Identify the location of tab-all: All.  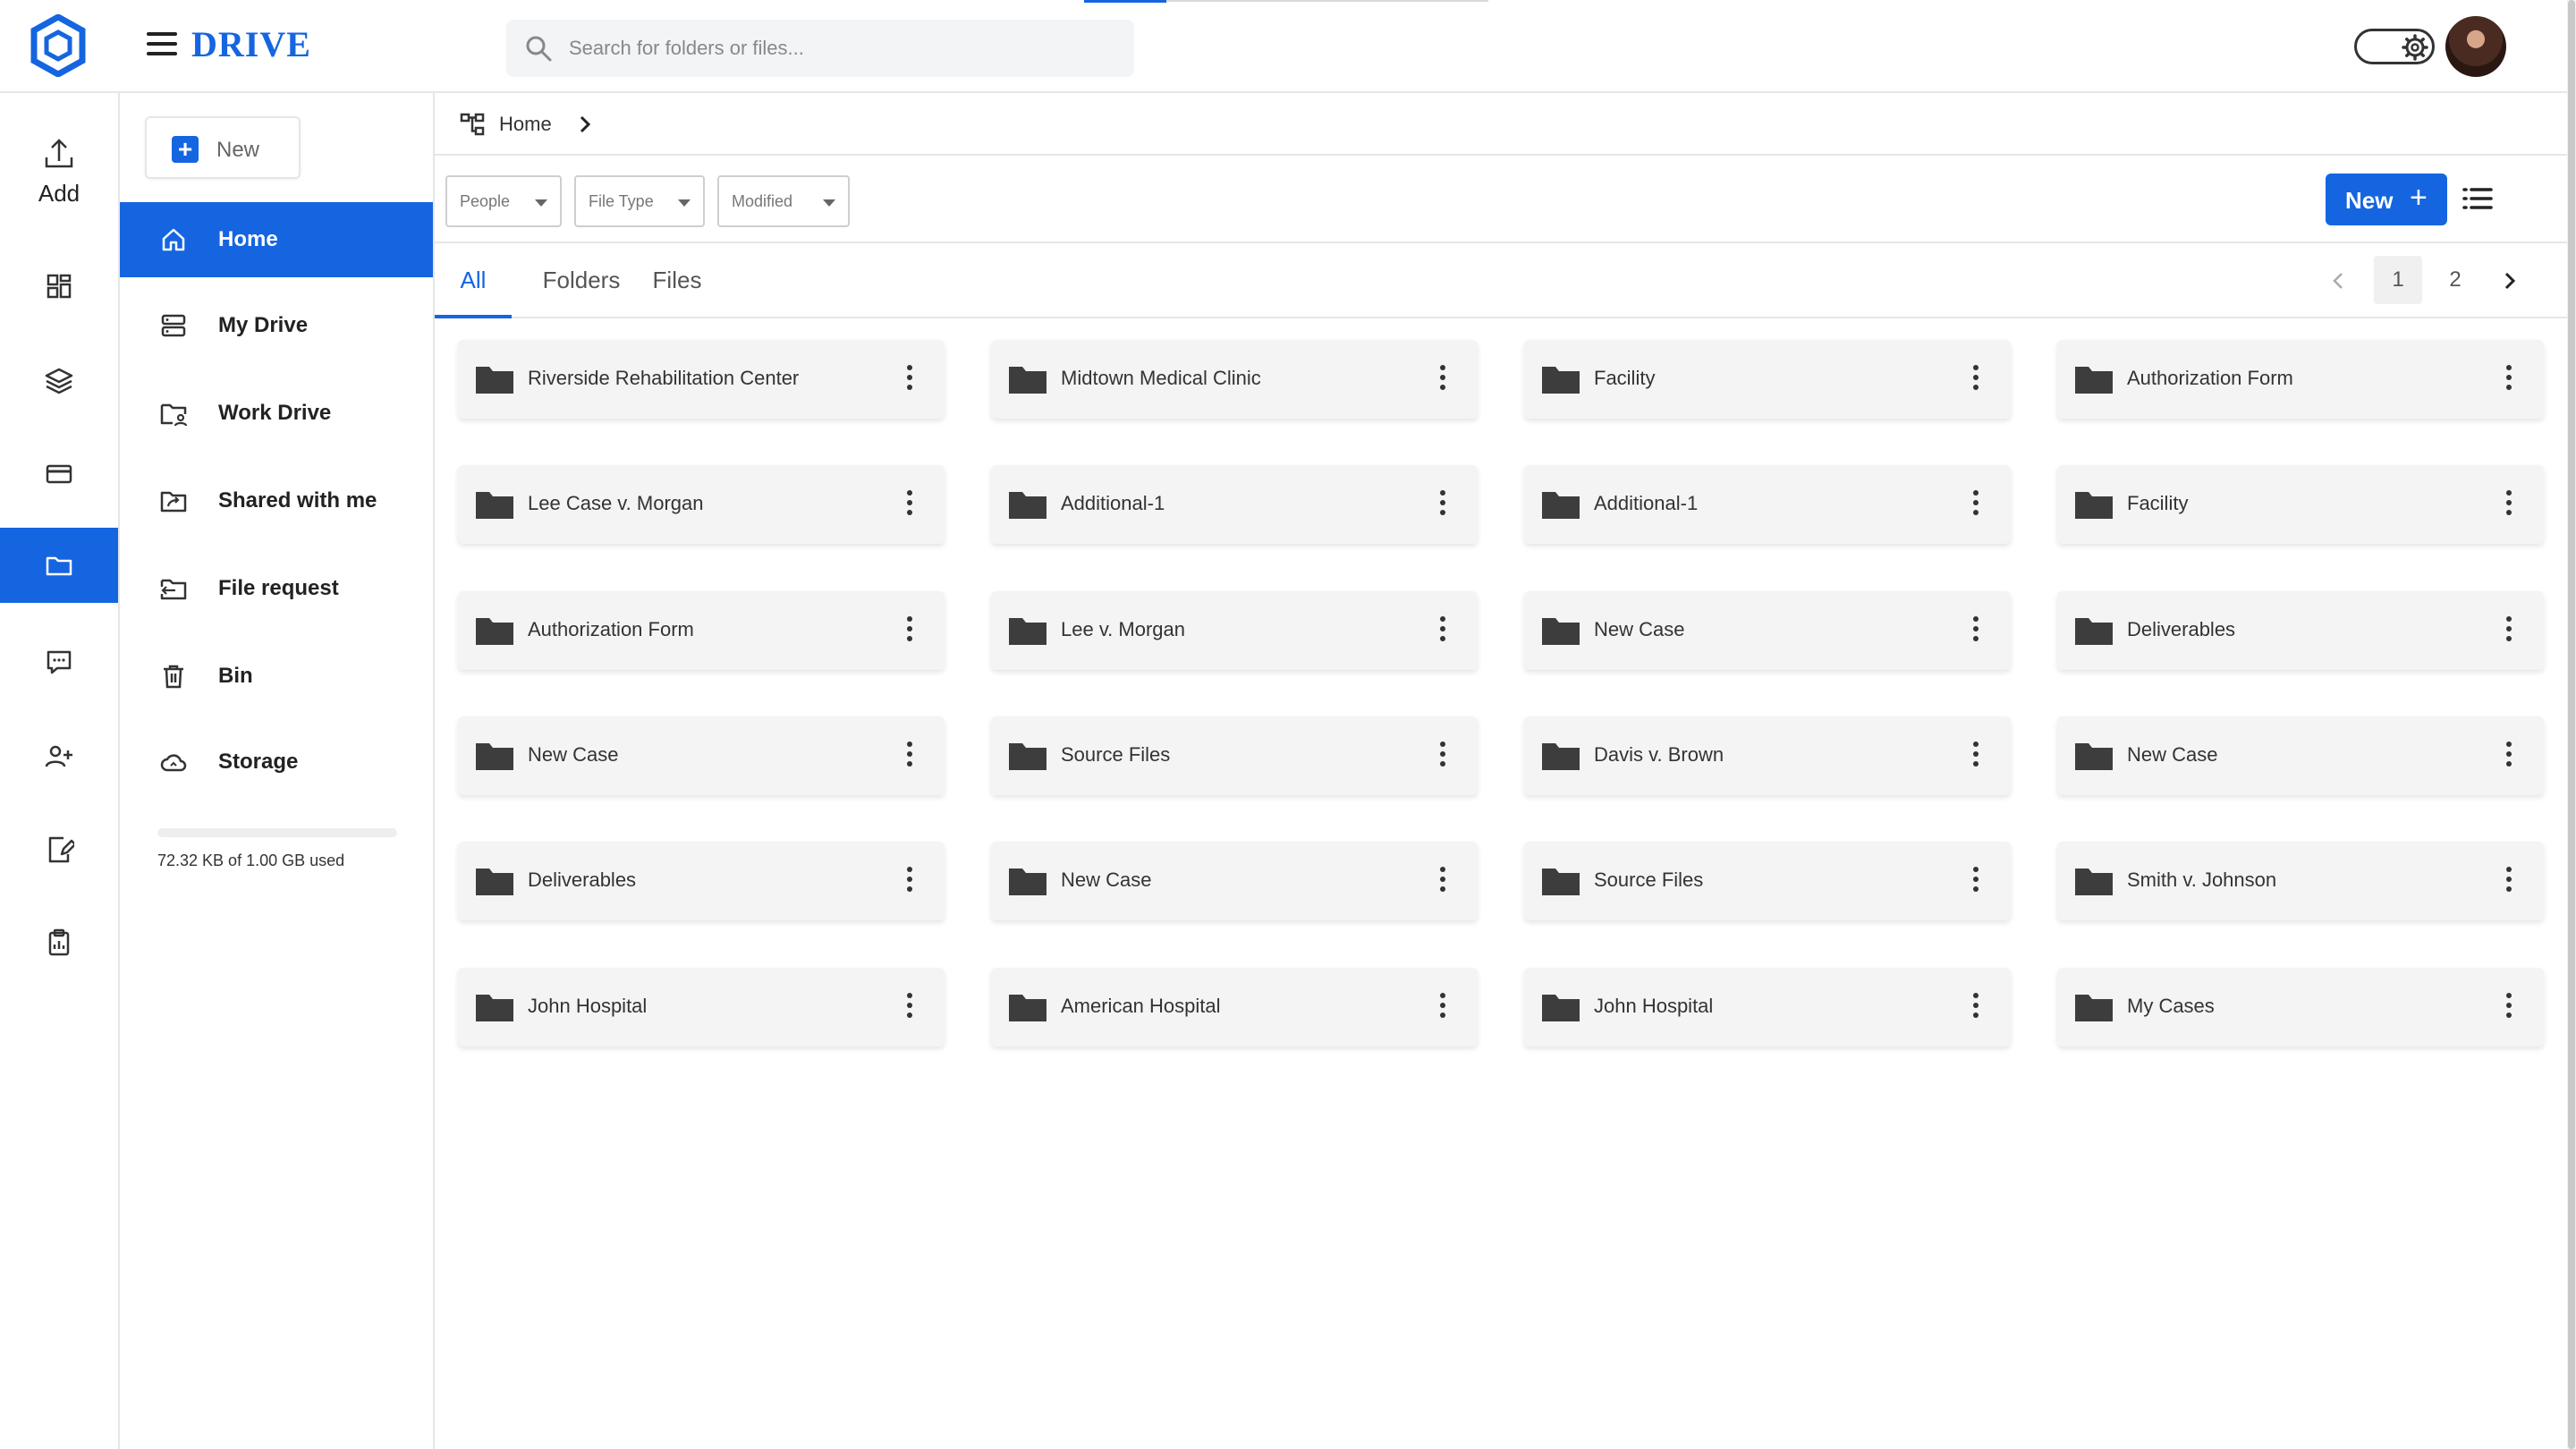
(473, 280).